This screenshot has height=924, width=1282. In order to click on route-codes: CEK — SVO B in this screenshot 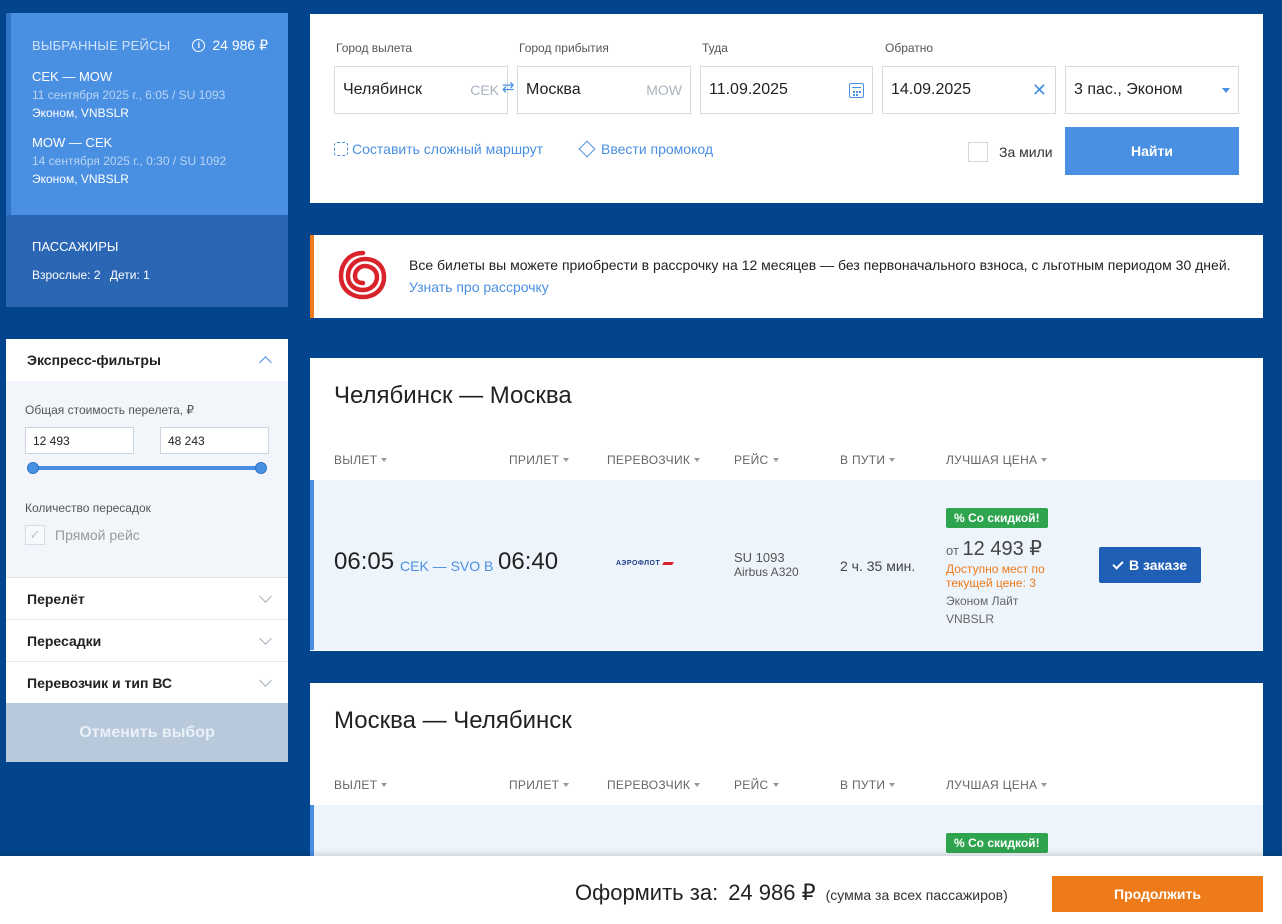, I will do `click(447, 566)`.